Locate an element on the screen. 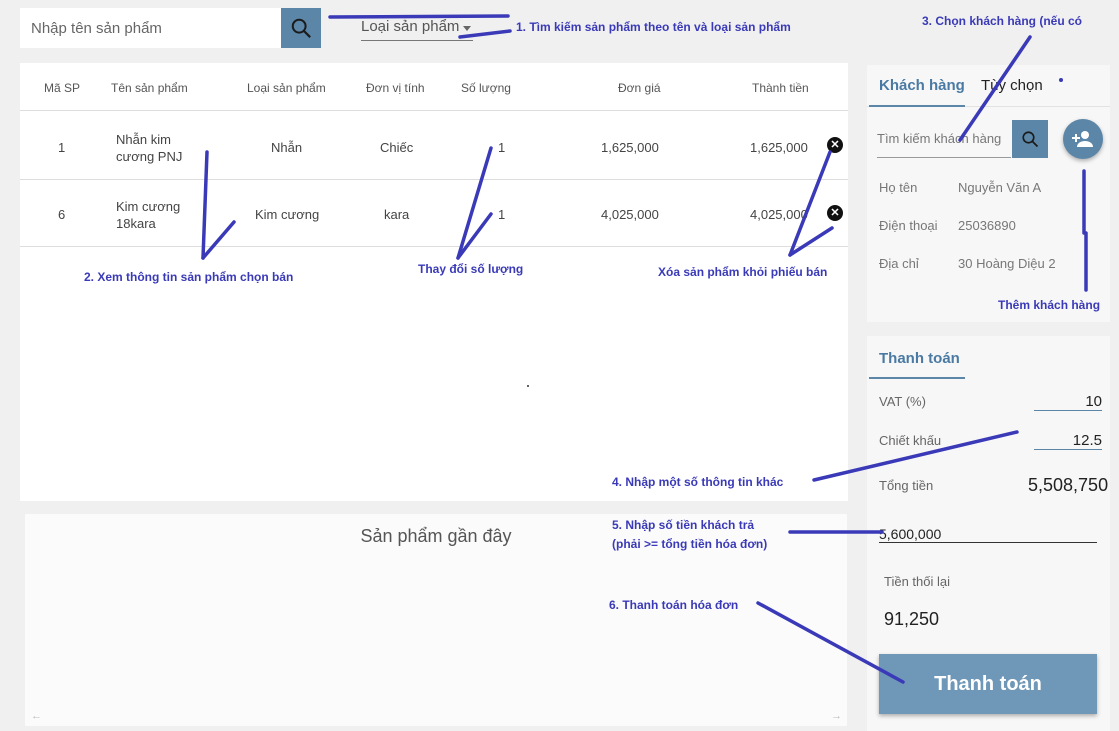 The width and height of the screenshot is (1119, 731). annotation-change-qty: Thay đổi số lượng is located at coordinates (471, 269).